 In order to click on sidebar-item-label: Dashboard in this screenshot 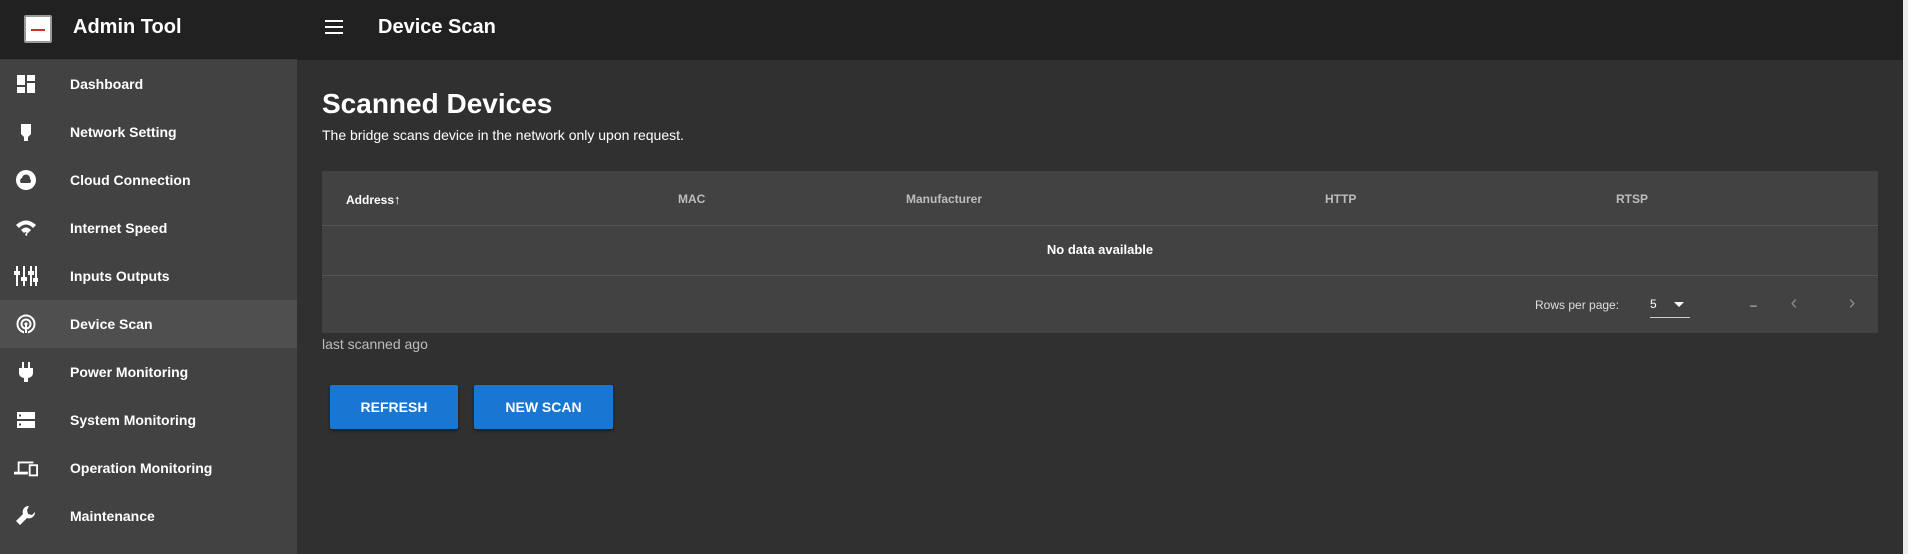, I will do `click(107, 84)`.